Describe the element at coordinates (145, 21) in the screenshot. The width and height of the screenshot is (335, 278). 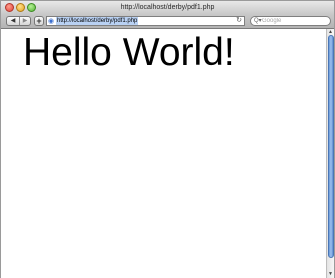
I see `address-bar: ◉ http://localhost/derby/pdf1.php ↻` at that location.